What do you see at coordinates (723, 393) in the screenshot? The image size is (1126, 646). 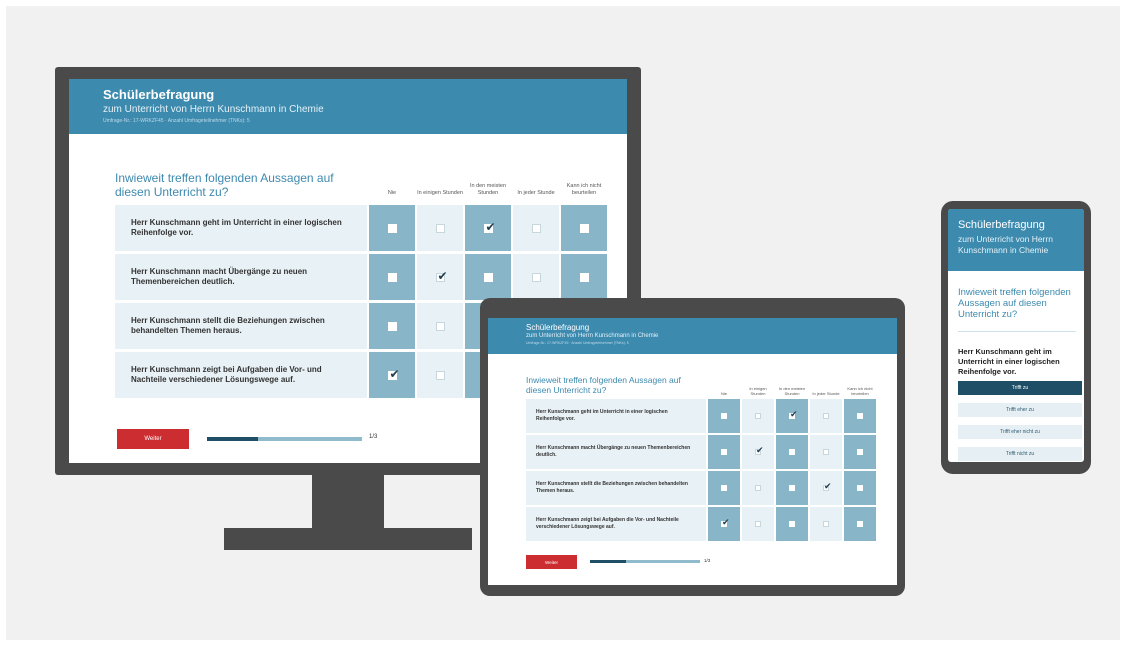 I see `column-header: Nie` at bounding box center [723, 393].